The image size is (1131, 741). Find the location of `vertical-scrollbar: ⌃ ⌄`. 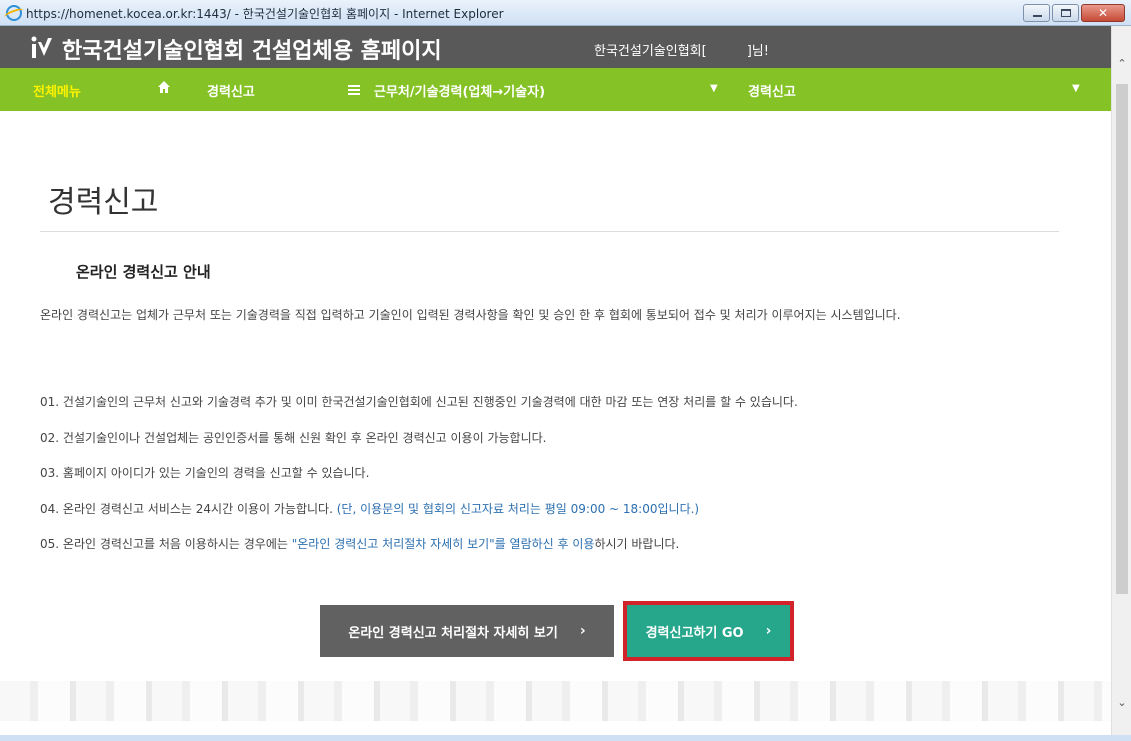

vertical-scrollbar: ⌃ ⌄ is located at coordinates (1121, 383).